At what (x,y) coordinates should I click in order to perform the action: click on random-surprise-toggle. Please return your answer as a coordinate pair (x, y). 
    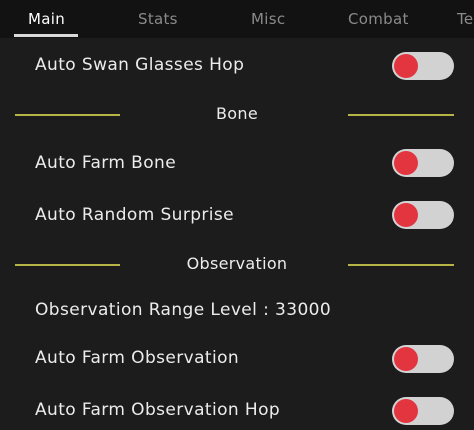
    Looking at the image, I should click on (423, 215).